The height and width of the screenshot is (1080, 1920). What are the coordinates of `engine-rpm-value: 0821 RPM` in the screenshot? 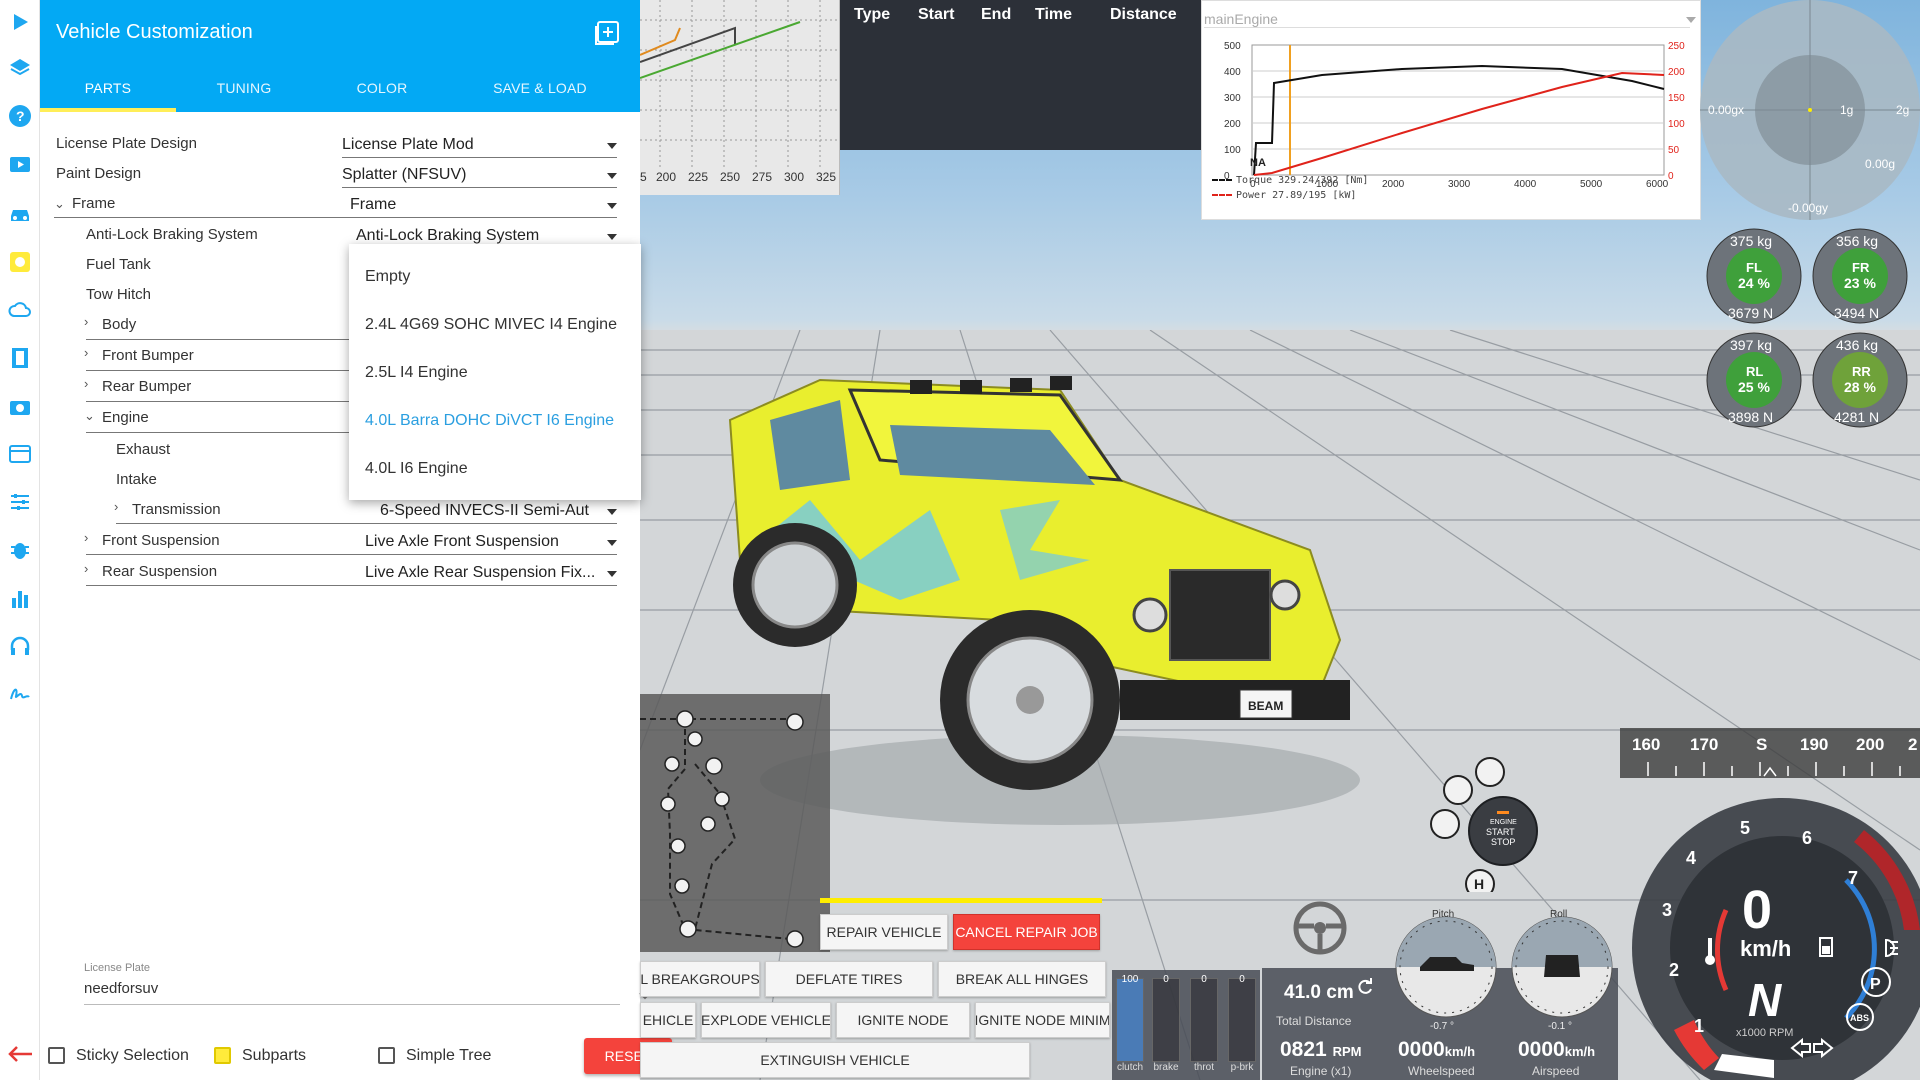 It's located at (1320, 1050).